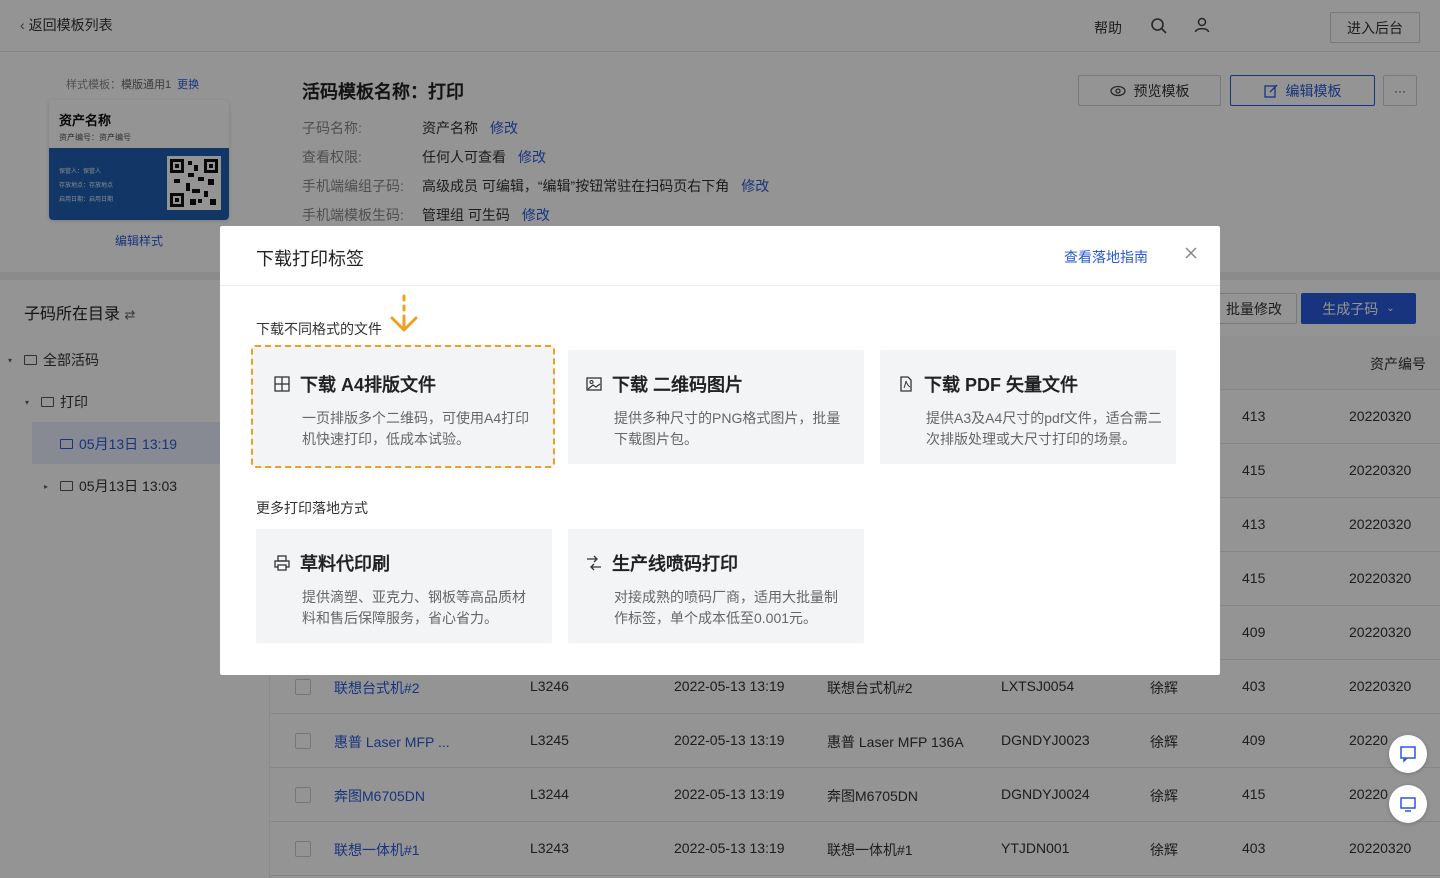  What do you see at coordinates (414, 607) in the screenshot?
I see `option-desc: 提供滴塑、亚克力、钢板等高品质材料和售后保障服务，省心省力。` at bounding box center [414, 607].